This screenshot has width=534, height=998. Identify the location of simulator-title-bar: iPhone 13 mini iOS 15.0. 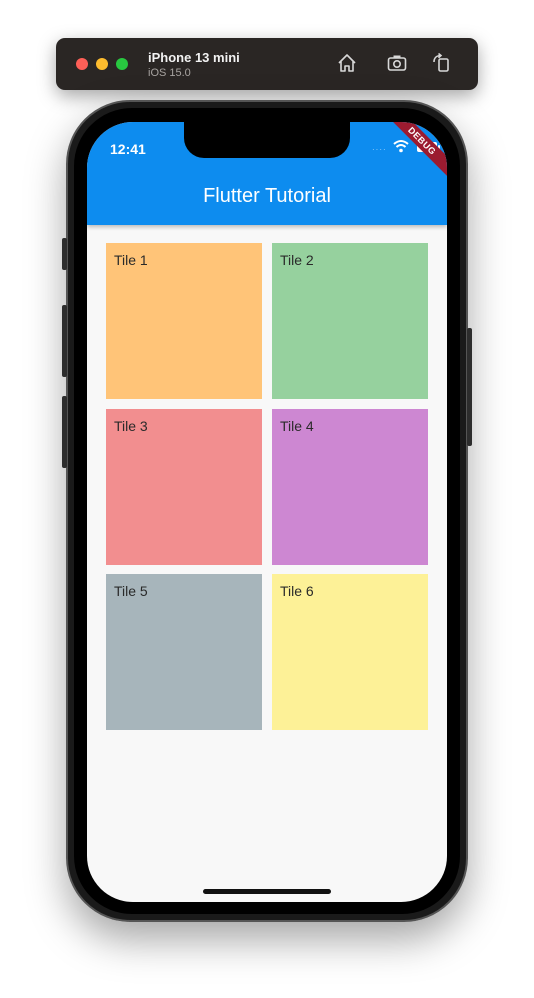
(267, 64).